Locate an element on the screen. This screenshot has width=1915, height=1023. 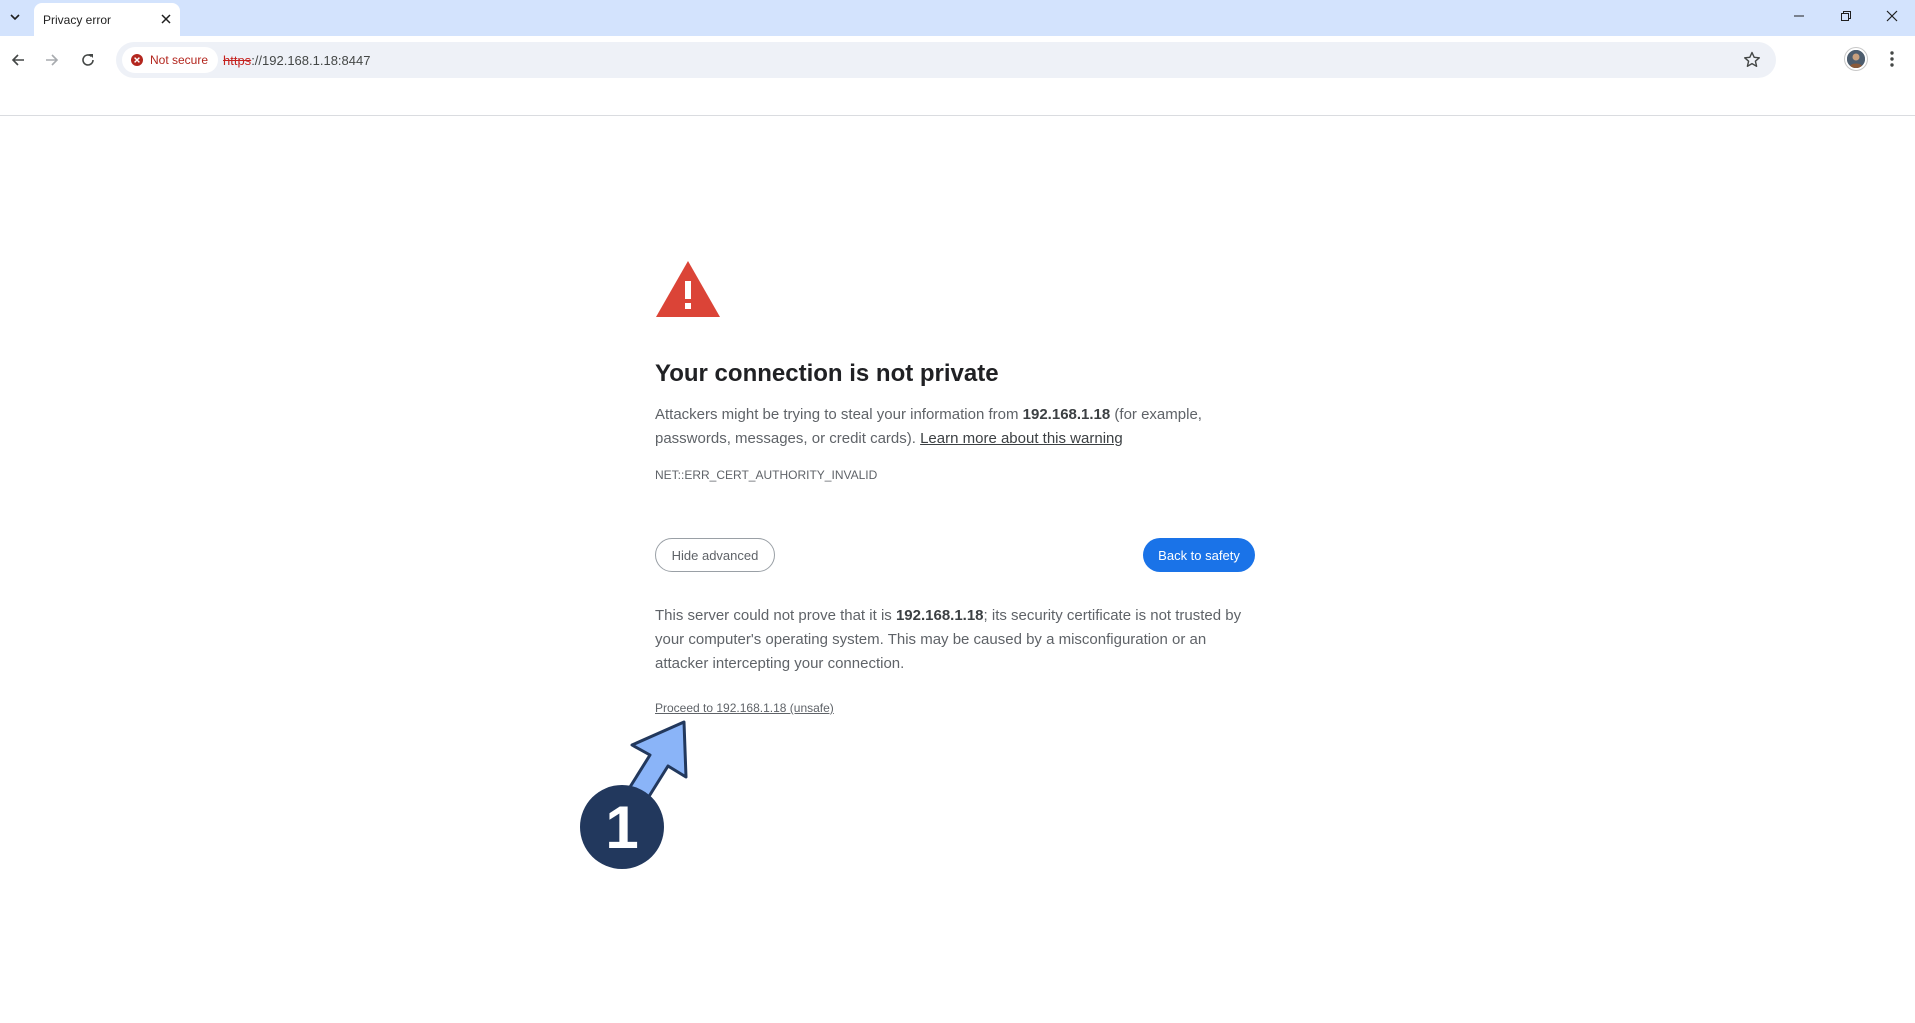
step-number-marker: 1 is located at coordinates (622, 827).